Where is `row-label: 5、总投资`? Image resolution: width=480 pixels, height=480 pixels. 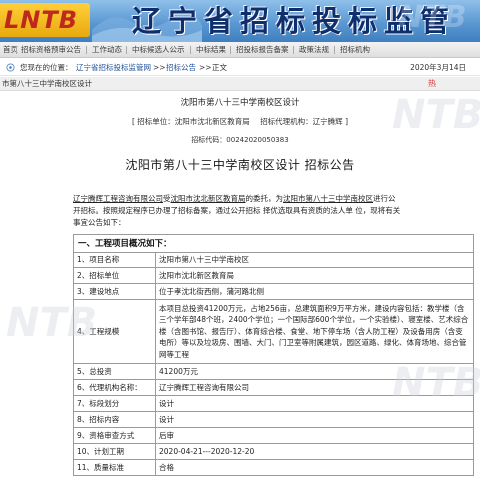 row-label: 5、总投资 is located at coordinates (114, 371).